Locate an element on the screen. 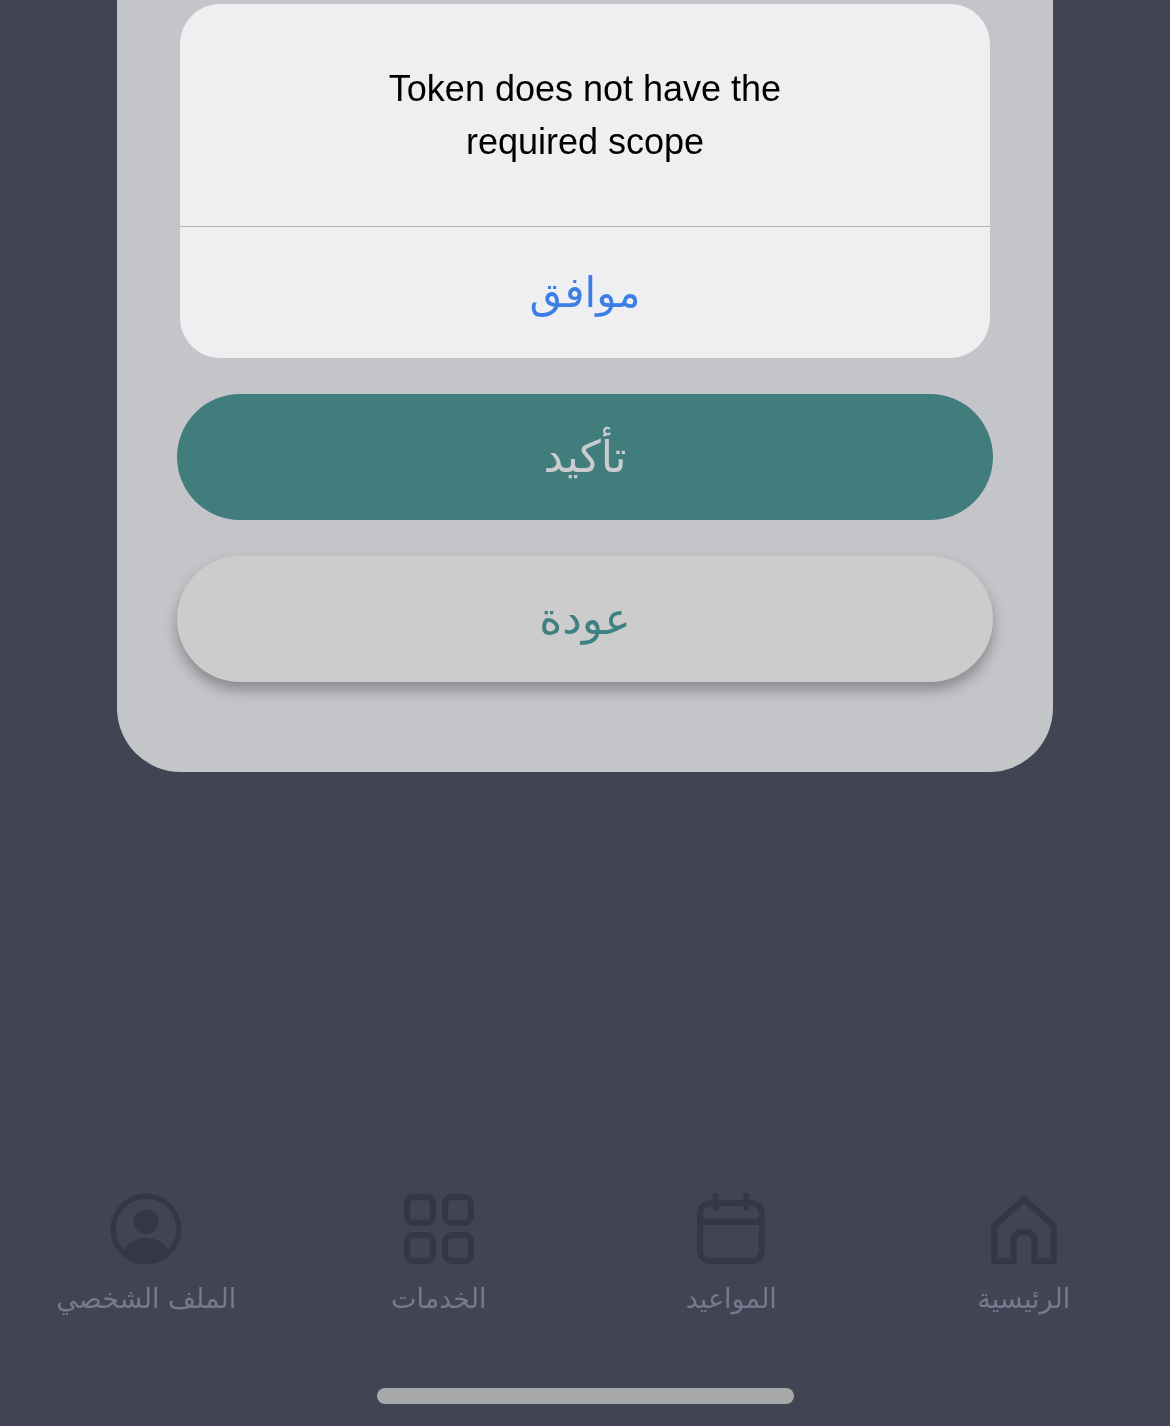  back-button: عودة is located at coordinates (585, 619).